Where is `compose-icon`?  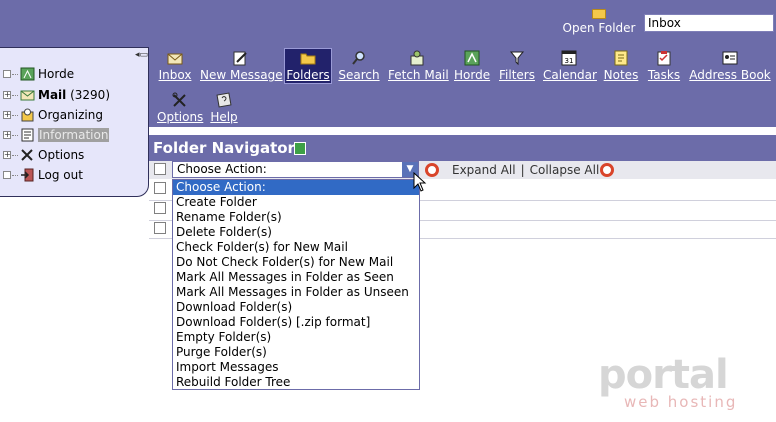 compose-icon is located at coordinates (240, 58).